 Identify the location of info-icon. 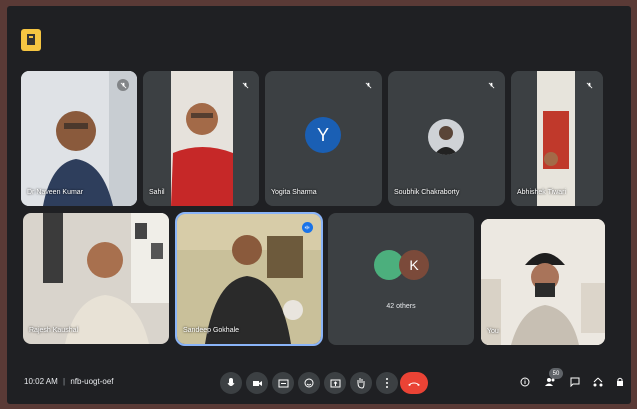
(525, 382).